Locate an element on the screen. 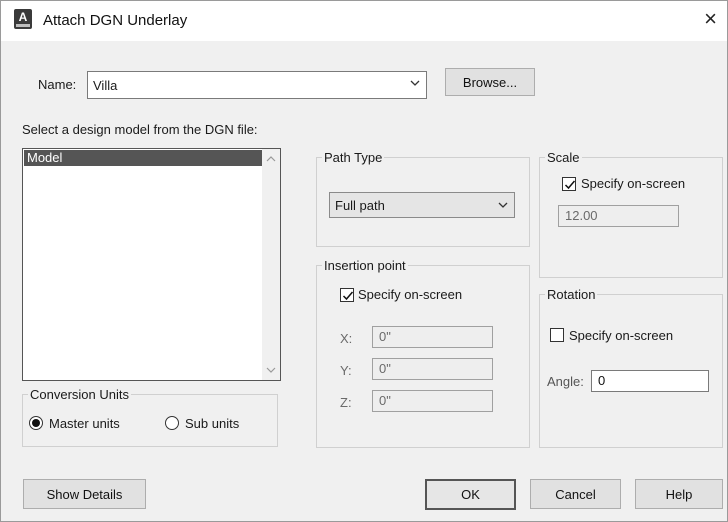 The height and width of the screenshot is (522, 728). scroll-down-icon is located at coordinates (271, 370).